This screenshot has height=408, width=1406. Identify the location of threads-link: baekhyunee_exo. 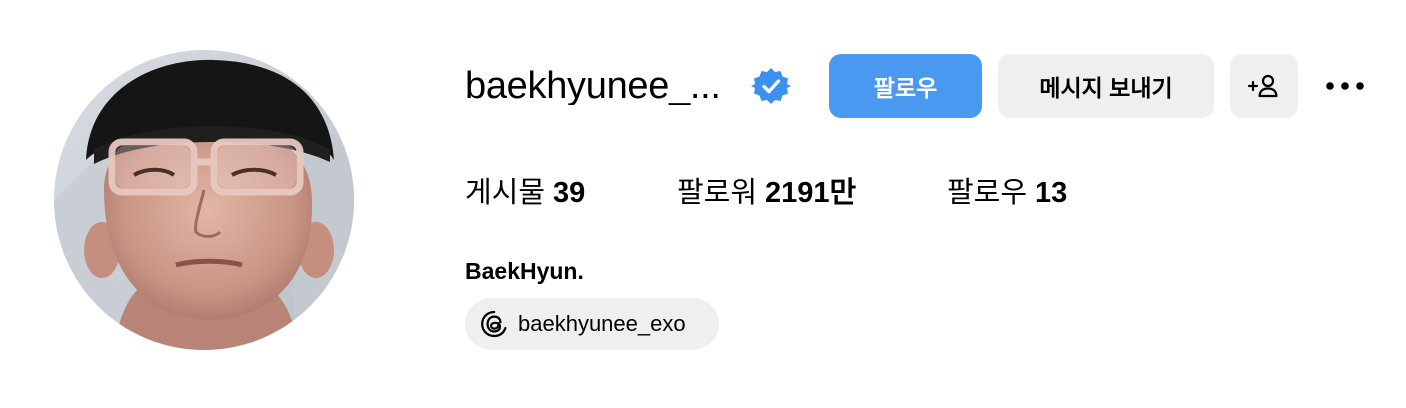
(592, 324).